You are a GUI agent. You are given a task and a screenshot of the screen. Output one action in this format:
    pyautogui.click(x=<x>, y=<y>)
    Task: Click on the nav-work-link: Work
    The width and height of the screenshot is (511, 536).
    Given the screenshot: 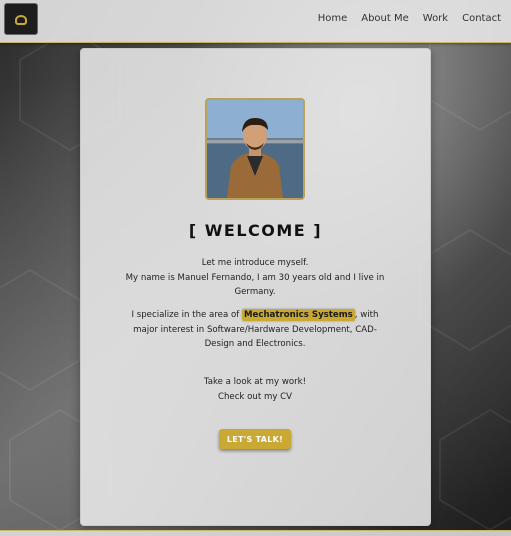 What is the action you would take?
    pyautogui.click(x=435, y=18)
    